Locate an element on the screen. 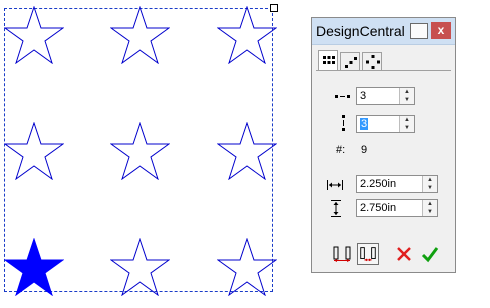 The width and height of the screenshot is (490, 308). cancel-button is located at coordinates (404, 254).